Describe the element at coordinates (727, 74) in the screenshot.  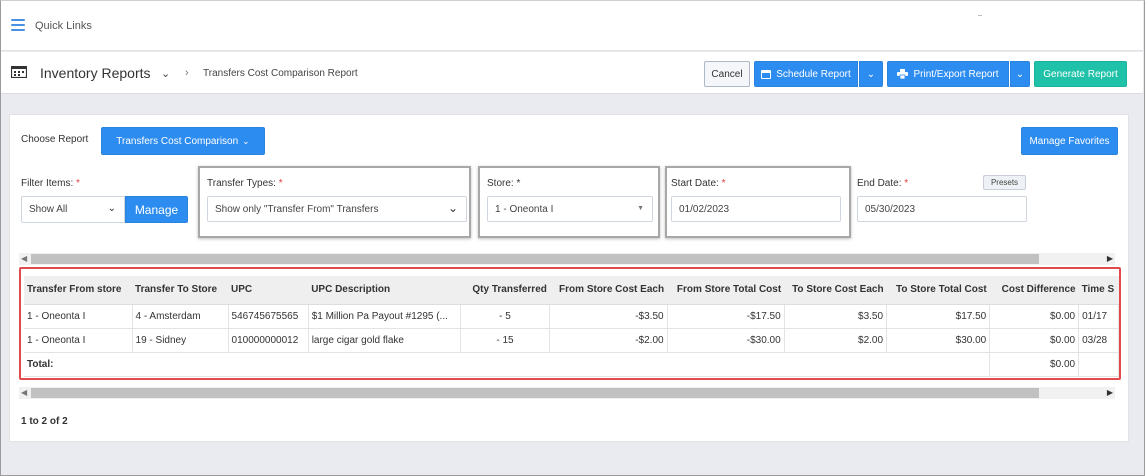
I see `cancel-button: Cancel` at that location.